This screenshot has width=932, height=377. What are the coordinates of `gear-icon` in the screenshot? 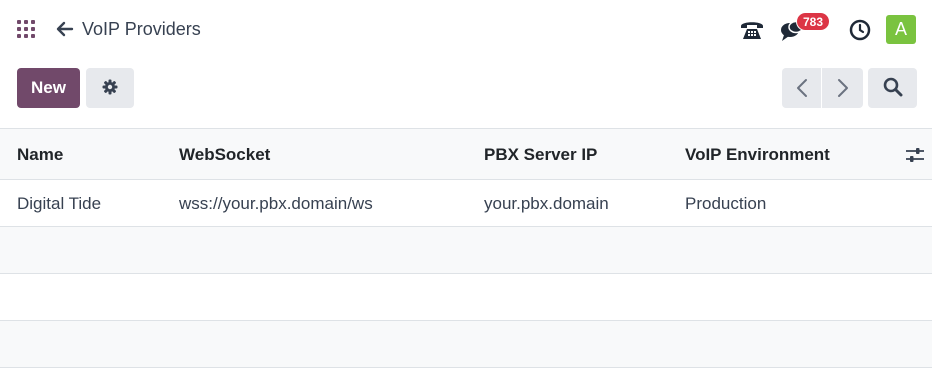 It's located at (110, 88).